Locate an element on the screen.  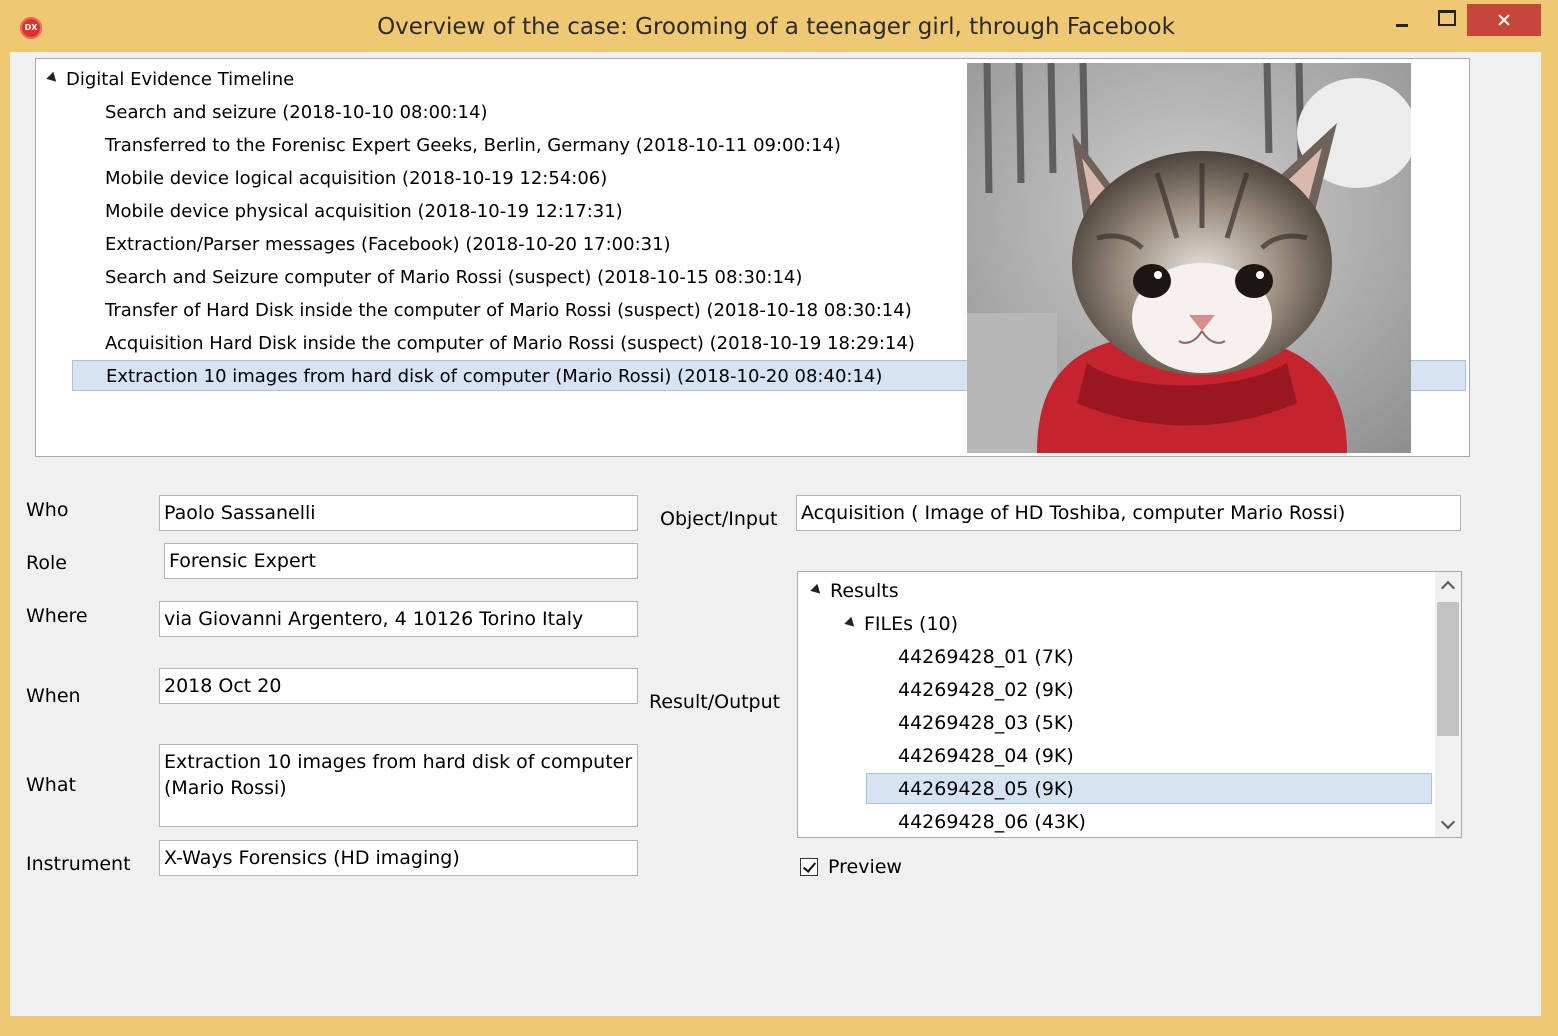
minimize-icon is located at coordinates (1402, 20).